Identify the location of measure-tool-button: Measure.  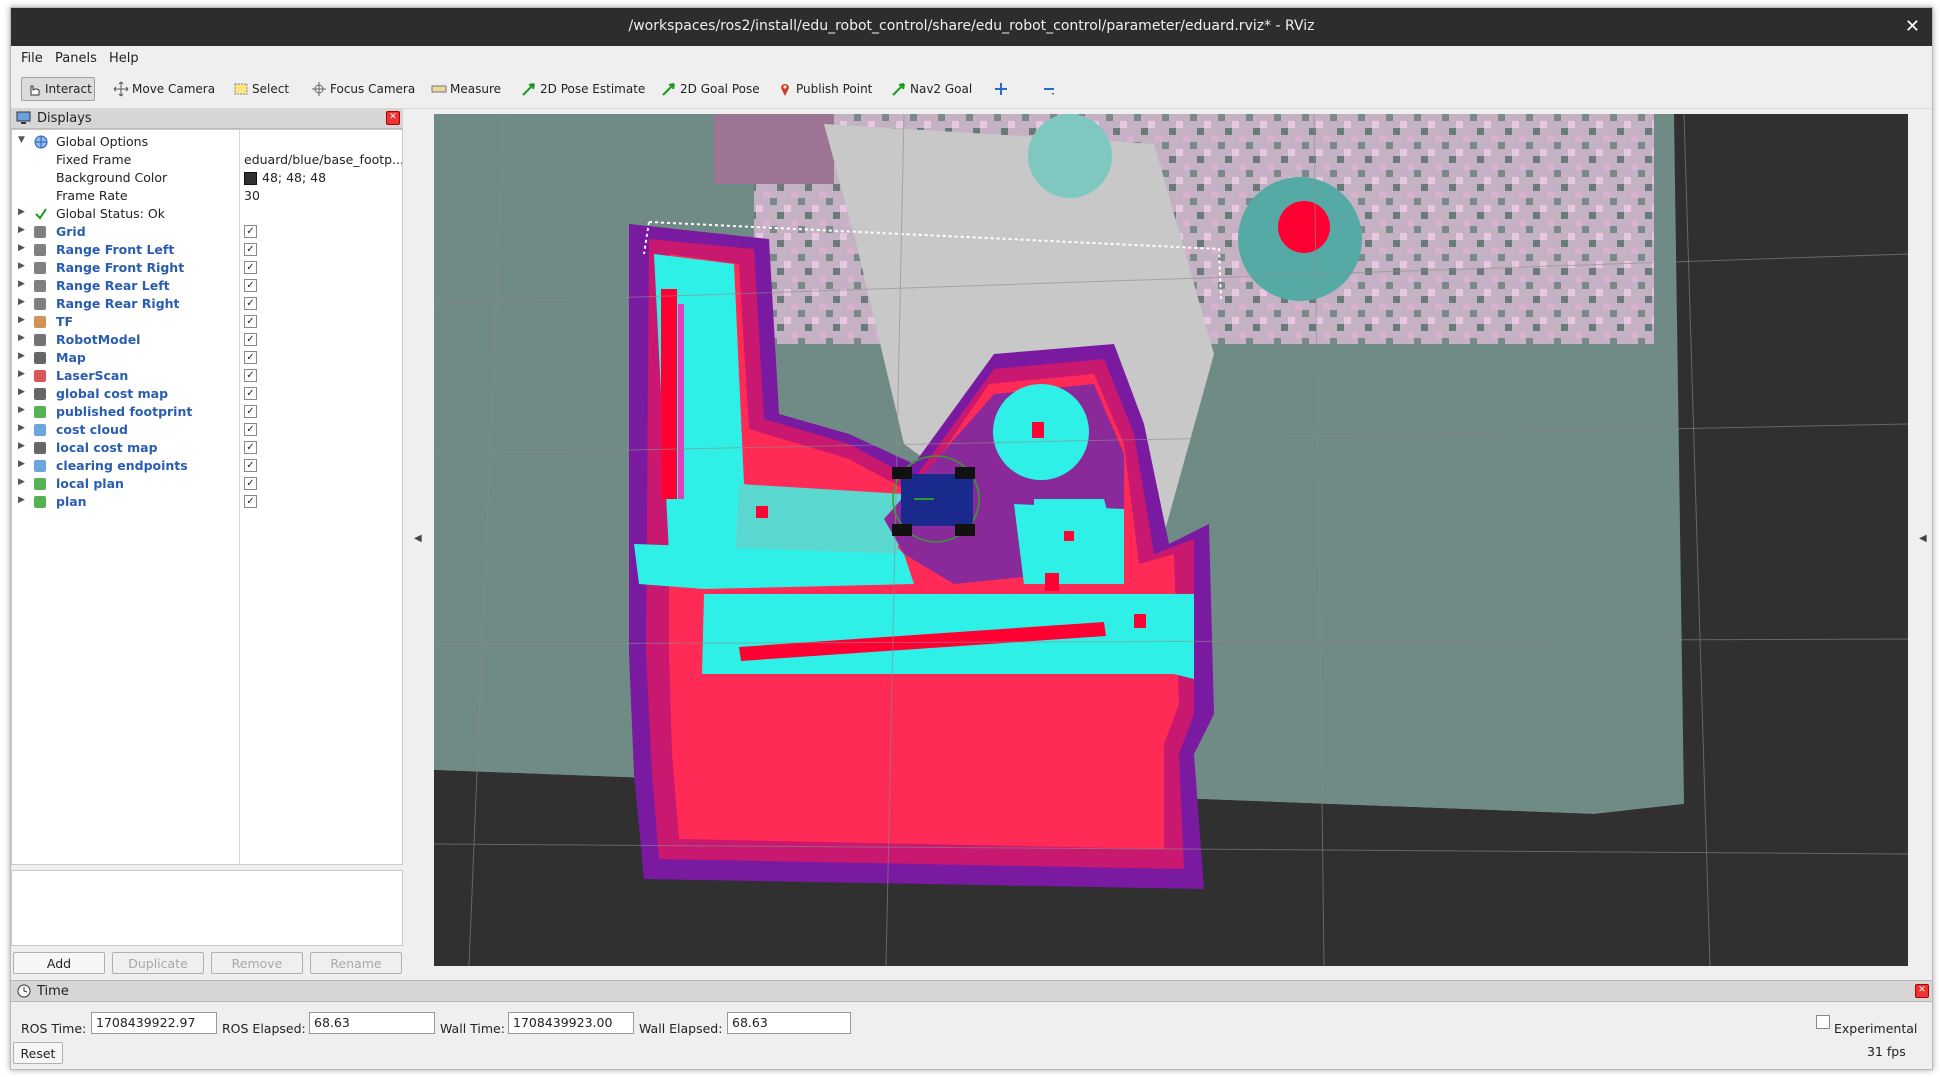
(466, 89).